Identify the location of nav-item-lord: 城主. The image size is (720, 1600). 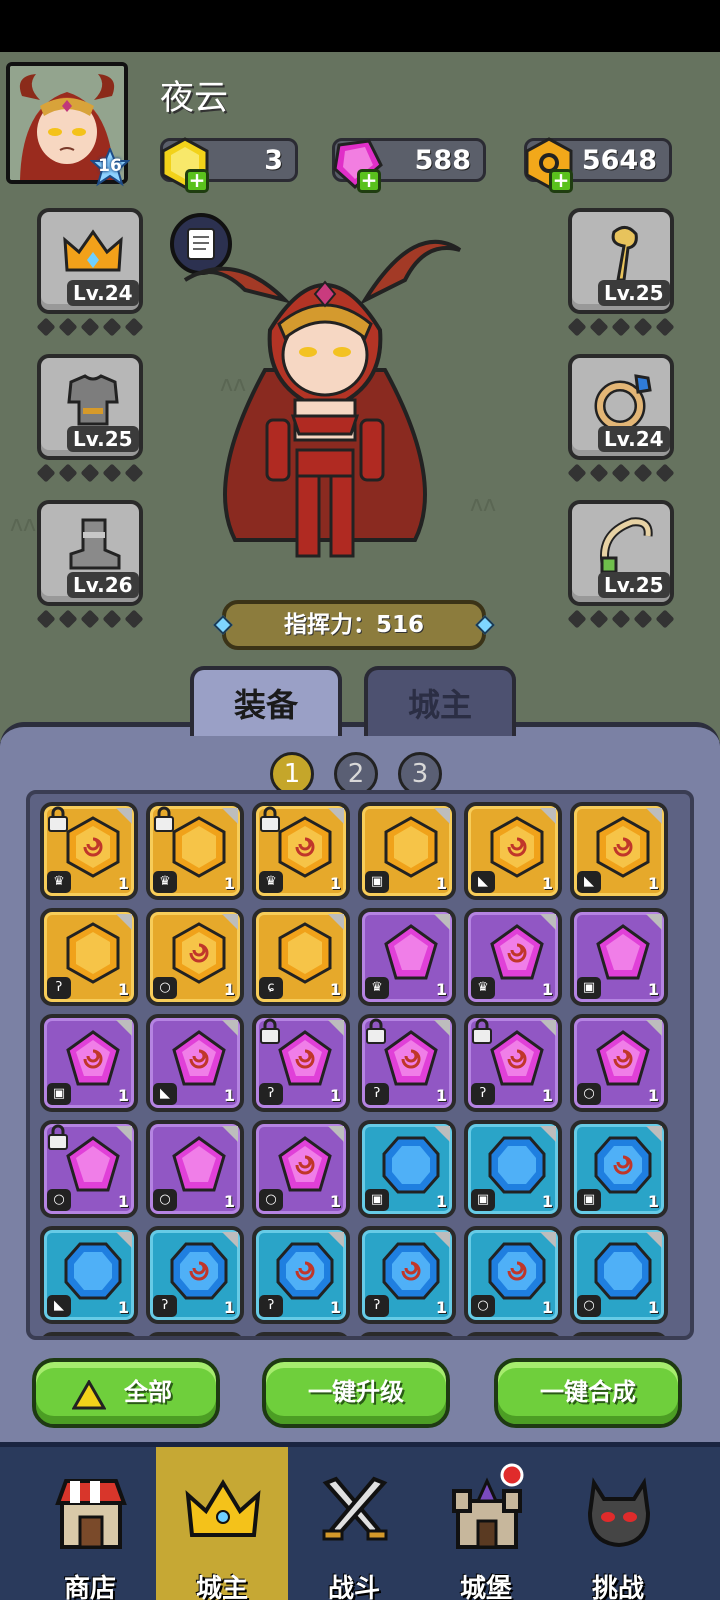
(222, 1523).